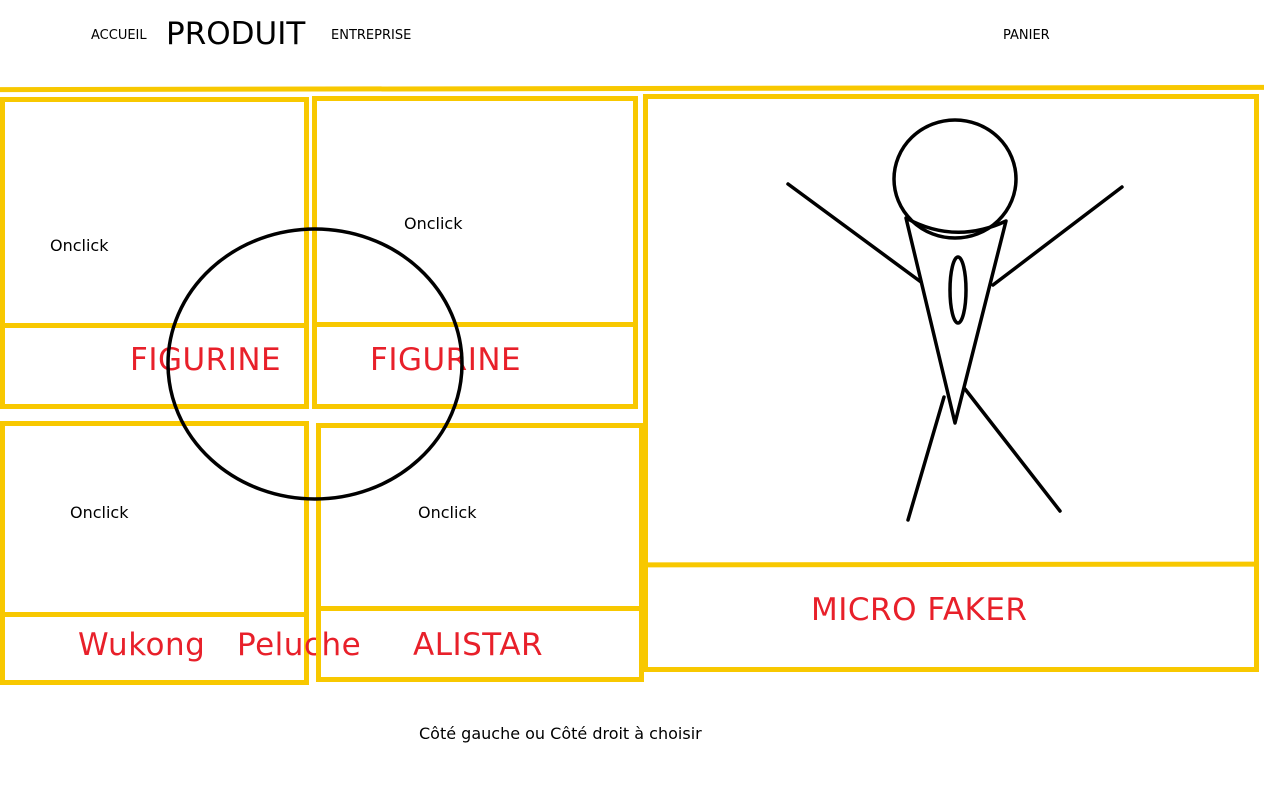 This screenshot has height=805, width=1264. I want to click on card-2-label: FIGURINE, so click(446, 360).